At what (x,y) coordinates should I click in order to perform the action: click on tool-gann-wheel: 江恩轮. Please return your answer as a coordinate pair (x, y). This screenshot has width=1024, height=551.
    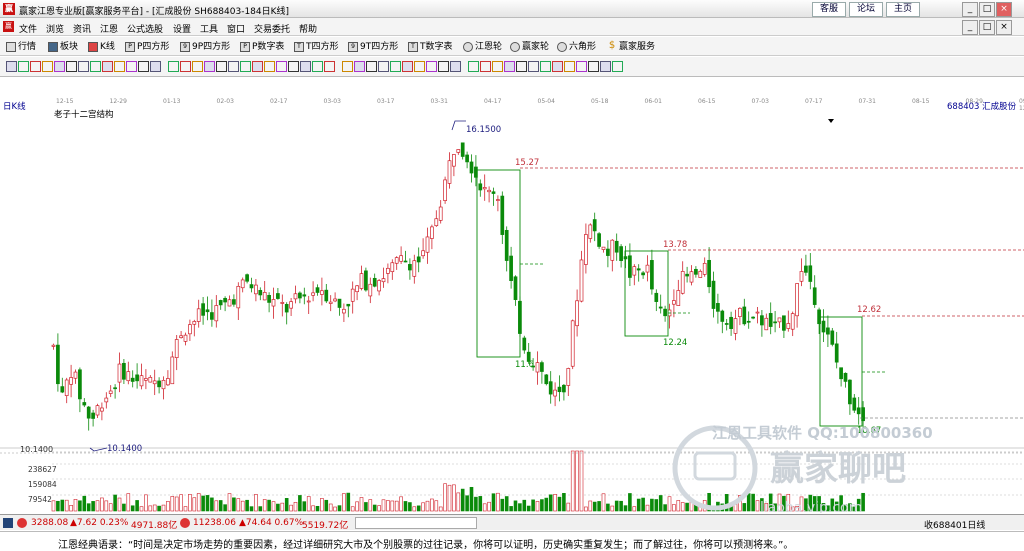
    Looking at the image, I should click on (482, 47).